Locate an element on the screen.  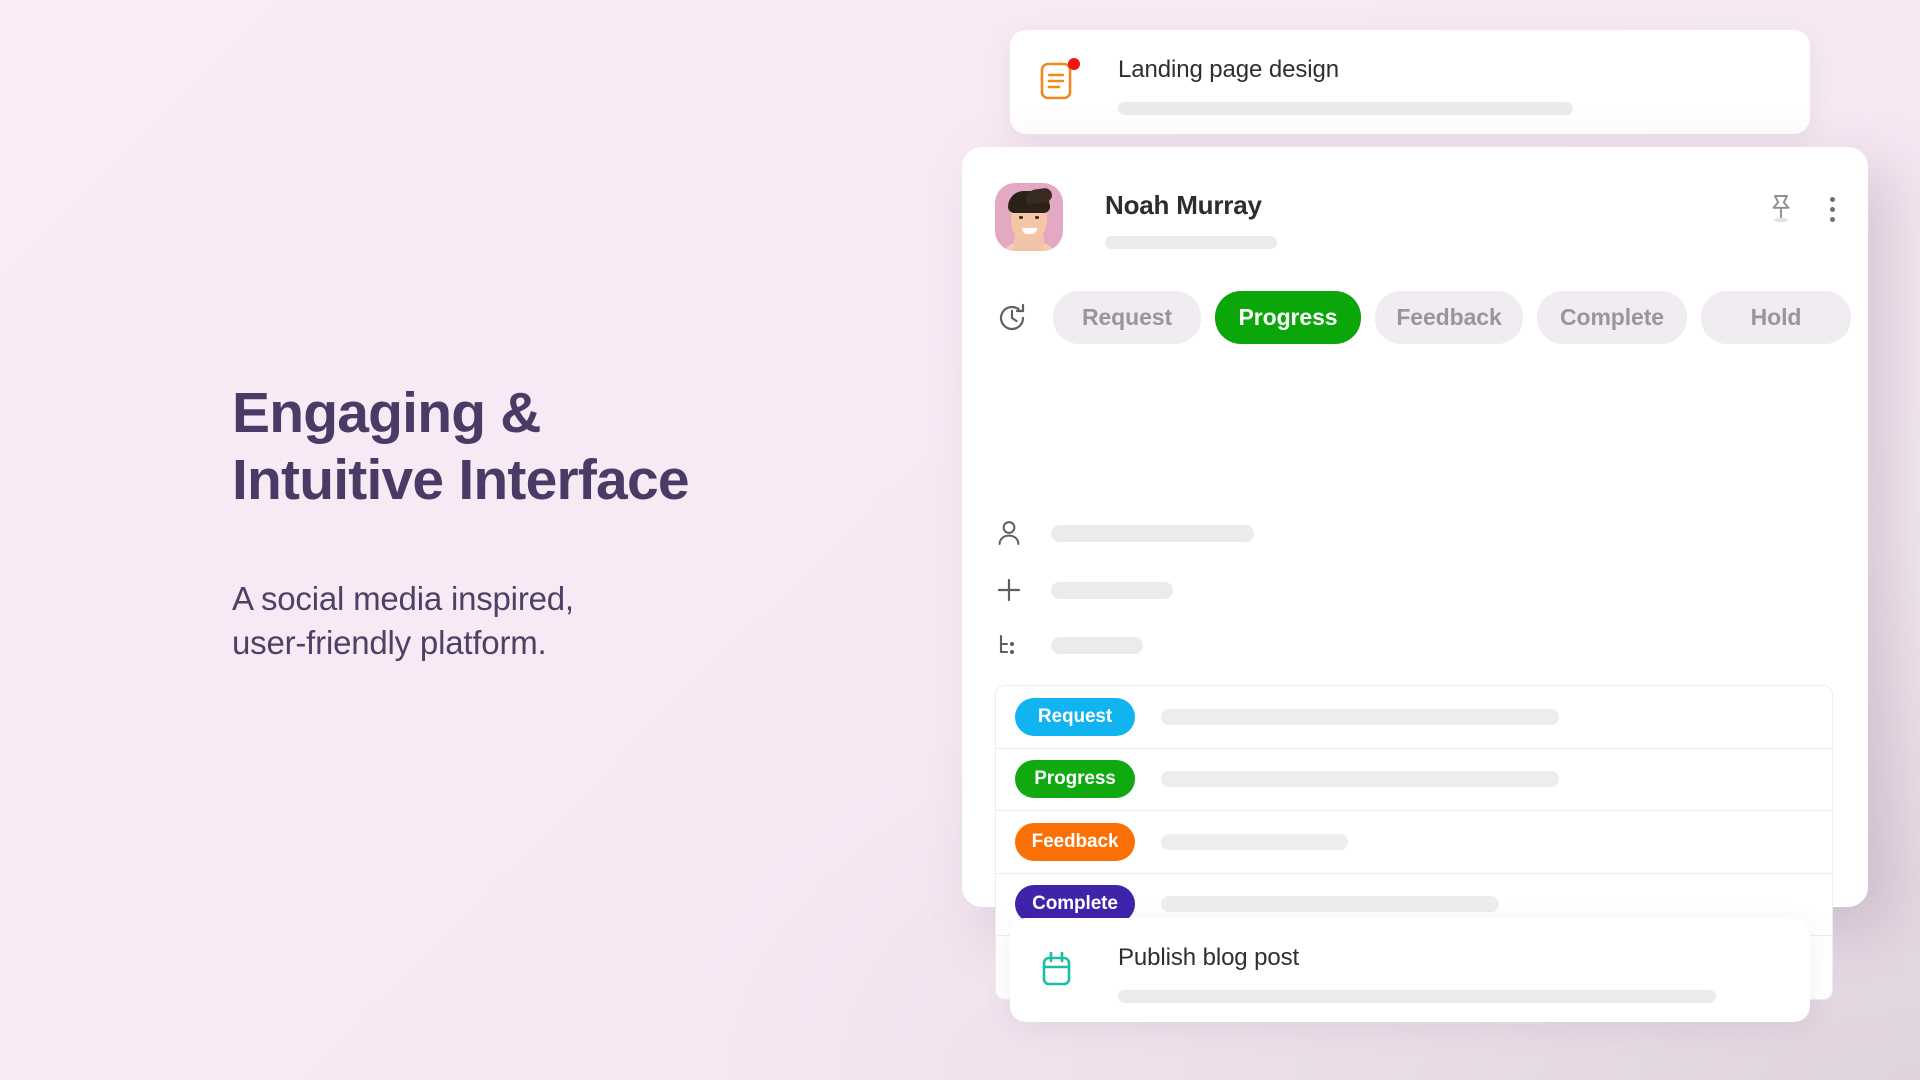
landing-page-design-card: Landing page design is located at coordinates (1410, 82).